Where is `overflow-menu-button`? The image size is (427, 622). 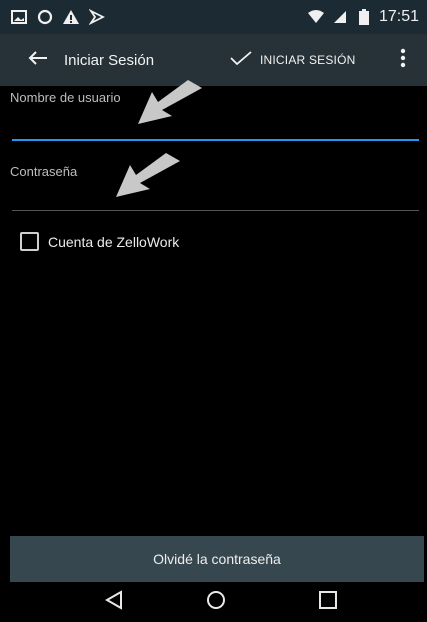 overflow-menu-button is located at coordinates (403, 60).